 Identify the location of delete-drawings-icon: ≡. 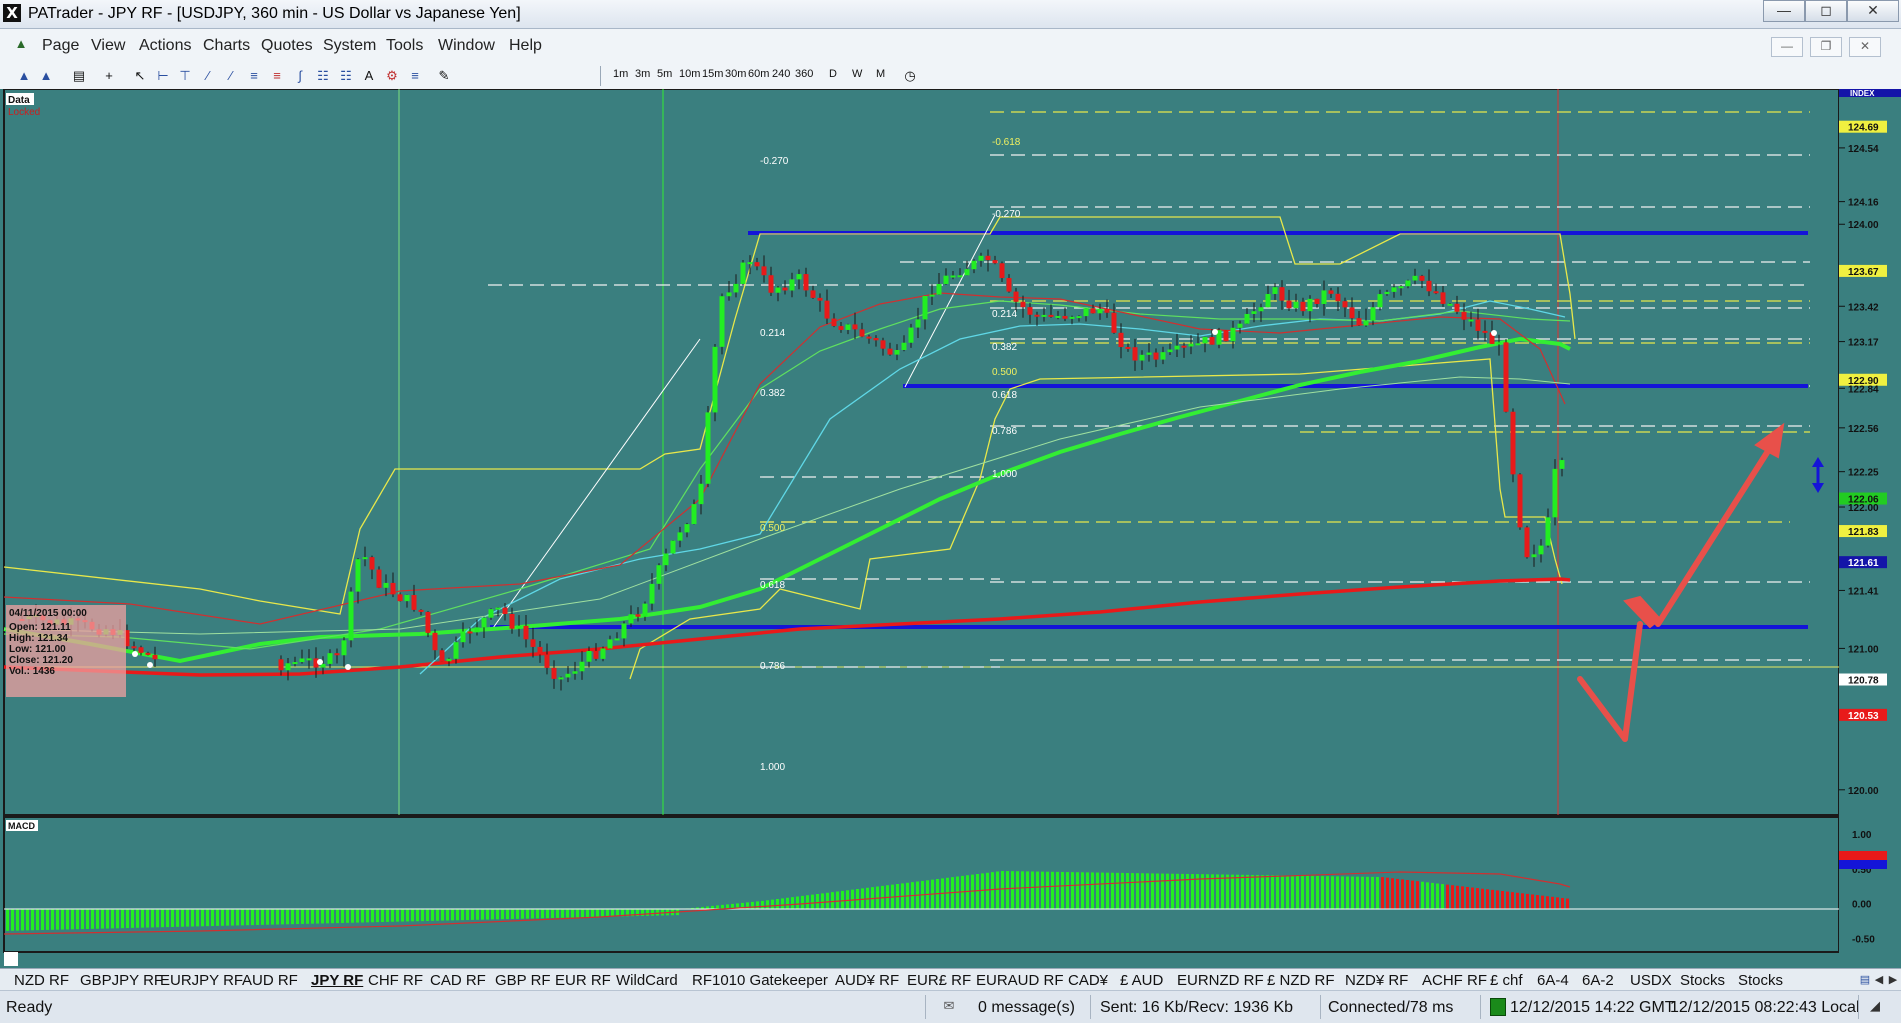
(415, 76).